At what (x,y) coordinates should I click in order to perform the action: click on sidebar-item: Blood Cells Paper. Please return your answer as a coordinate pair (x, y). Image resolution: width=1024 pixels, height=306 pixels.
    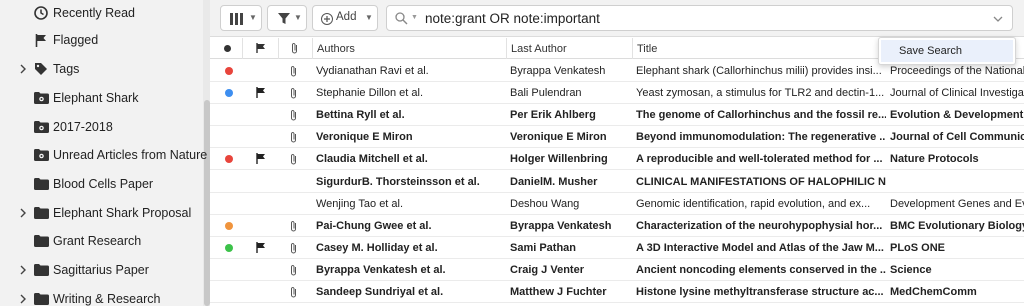
    Looking at the image, I should click on (102, 184).